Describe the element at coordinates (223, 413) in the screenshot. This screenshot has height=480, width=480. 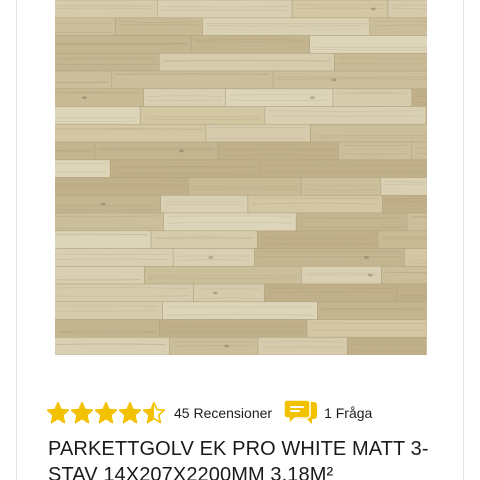
I see `reviews-link: 45 Recensioner` at that location.